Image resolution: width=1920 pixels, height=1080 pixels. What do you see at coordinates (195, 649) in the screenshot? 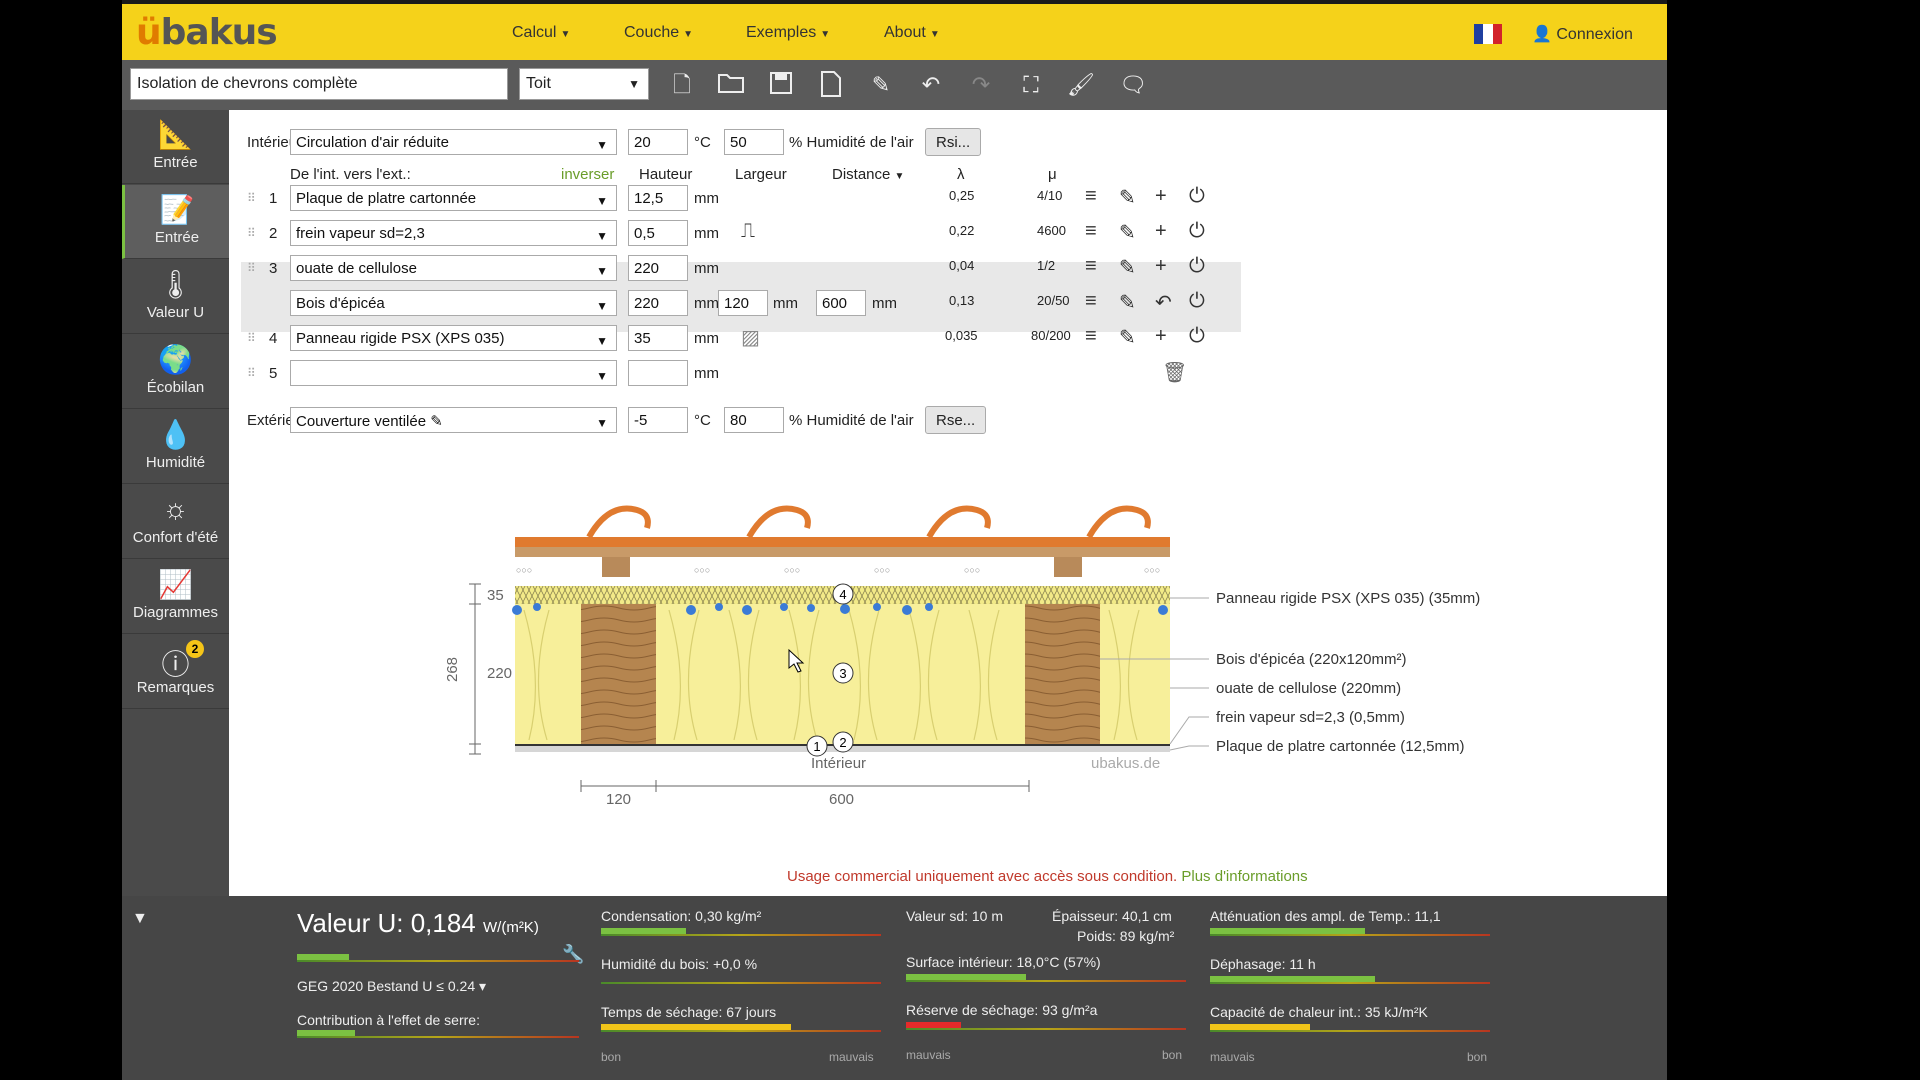
I see `remarks-count-badge: 2` at bounding box center [195, 649].